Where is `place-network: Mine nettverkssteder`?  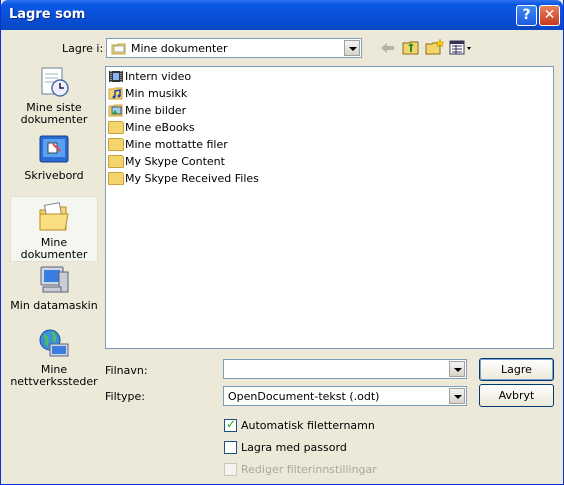
place-network: Mine nettverkssteder is located at coordinates (54, 361).